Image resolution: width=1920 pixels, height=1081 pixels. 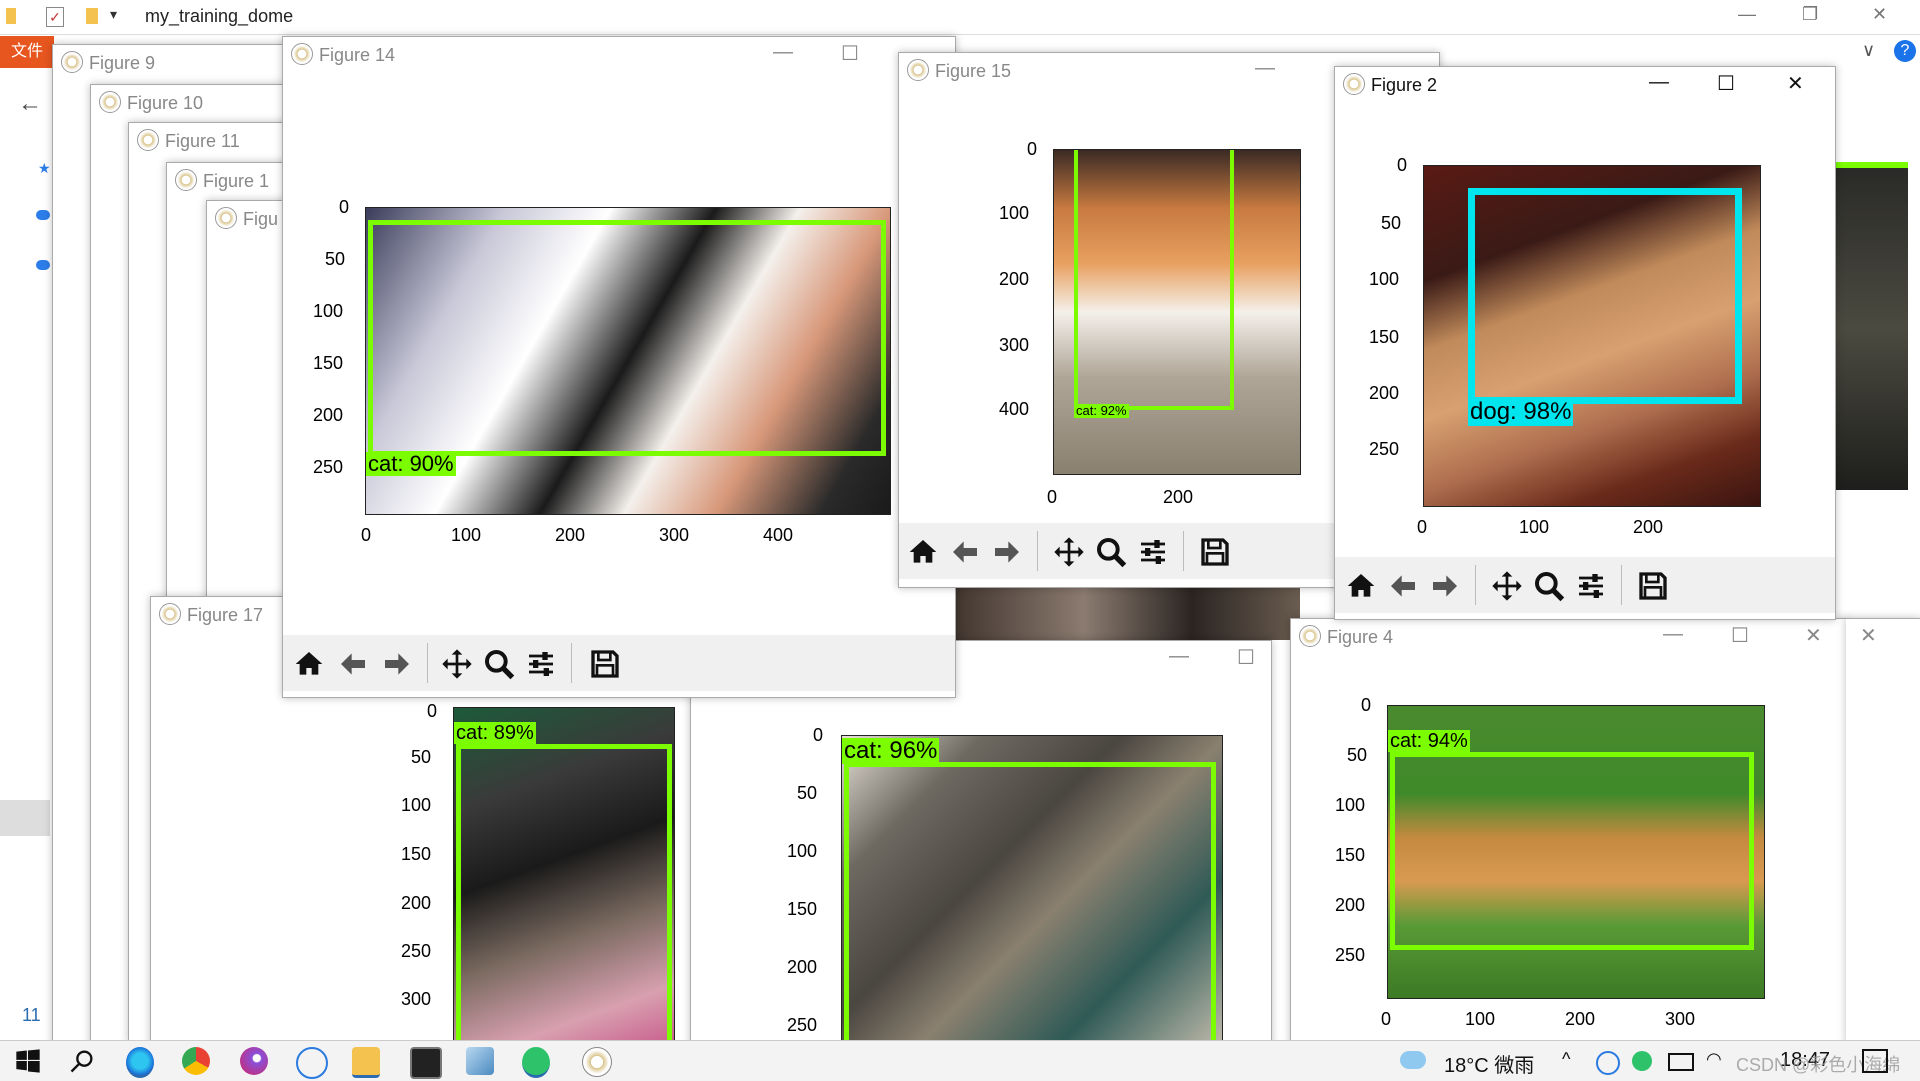 I want to click on taskbar: 18°C 微雨 ^ ◠ 18:47 CSDN @彩色小海绵, so click(x=960, y=1060).